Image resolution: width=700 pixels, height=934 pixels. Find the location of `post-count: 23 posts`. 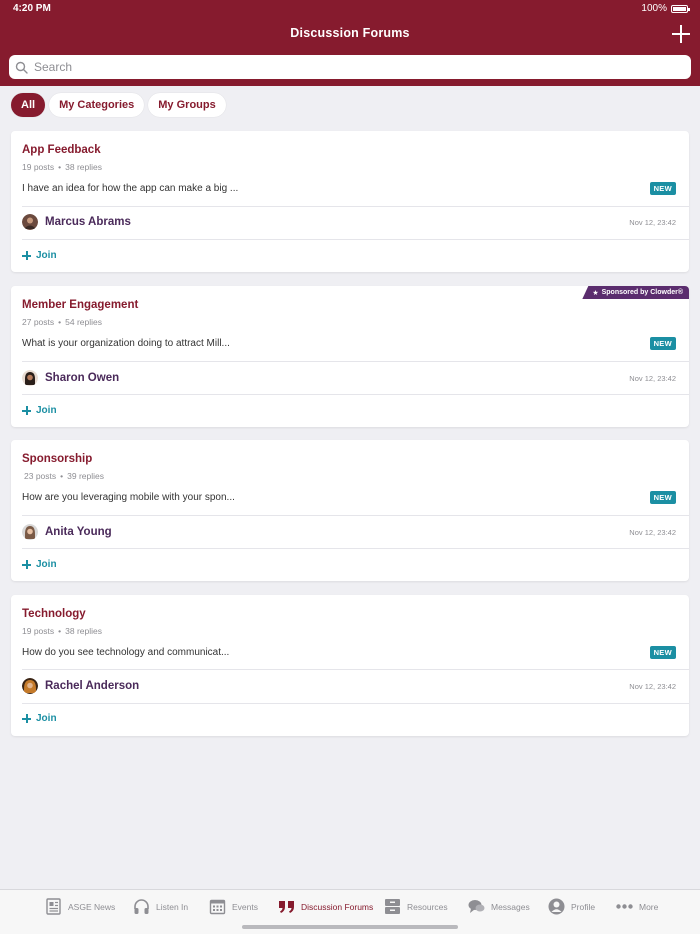

post-count: 23 posts is located at coordinates (40, 476).